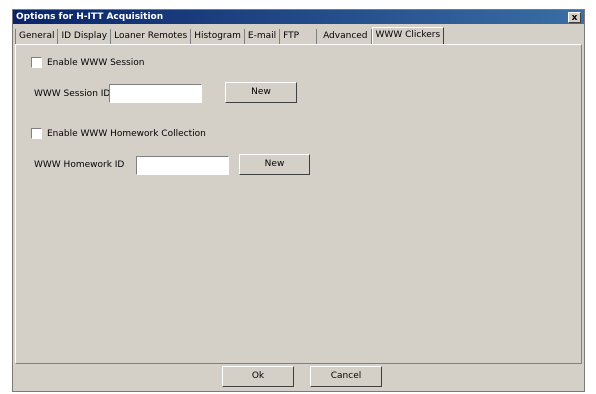  Describe the element at coordinates (96, 62) in the screenshot. I see `enable-www-session-label: Enable WWW Session` at that location.